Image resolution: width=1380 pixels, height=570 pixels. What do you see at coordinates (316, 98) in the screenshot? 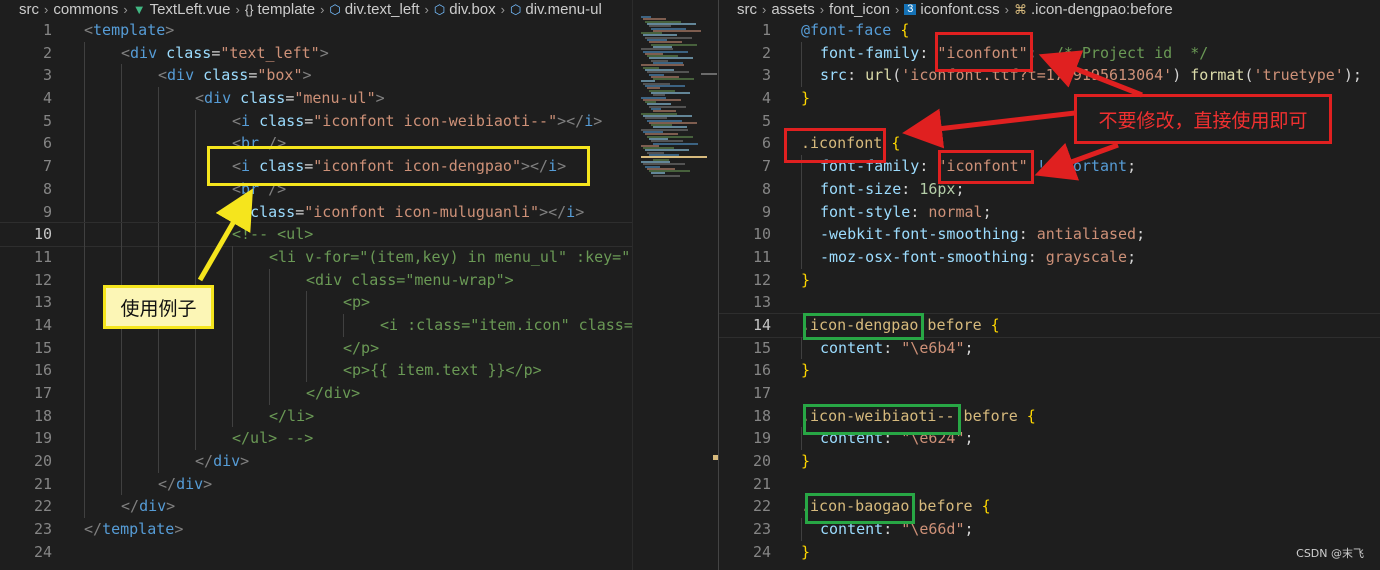
I see `left-code-line: 4 <div class="menu-ul">` at bounding box center [316, 98].